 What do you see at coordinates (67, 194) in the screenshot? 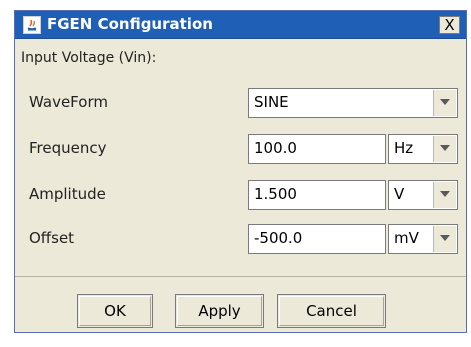
I see `amplitude-label: Amplitude` at bounding box center [67, 194].